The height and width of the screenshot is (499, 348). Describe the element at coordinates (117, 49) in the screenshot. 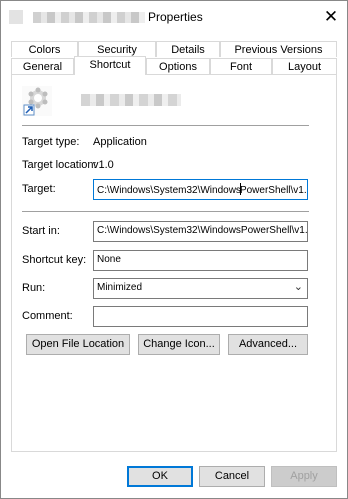

I see `tab-security: Security` at that location.